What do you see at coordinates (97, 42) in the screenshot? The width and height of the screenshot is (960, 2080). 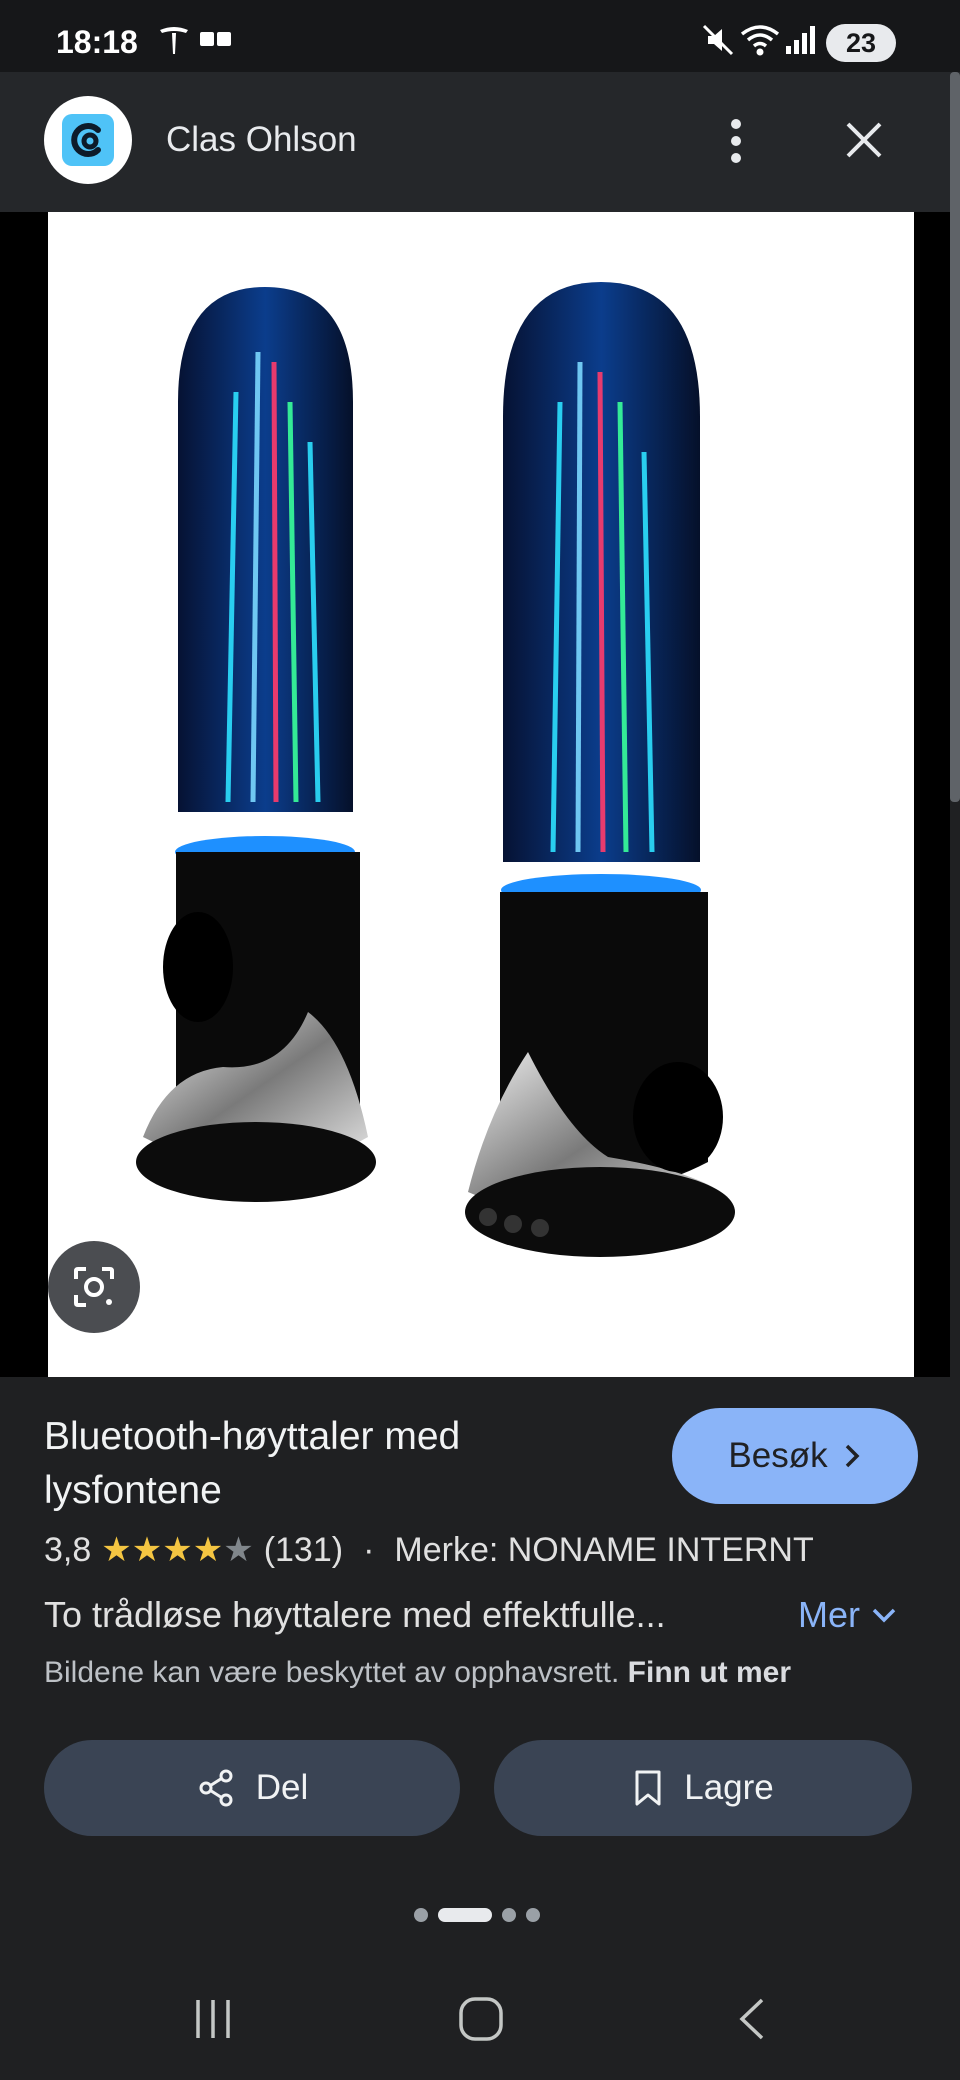 I see `status-time: 18:18` at bounding box center [97, 42].